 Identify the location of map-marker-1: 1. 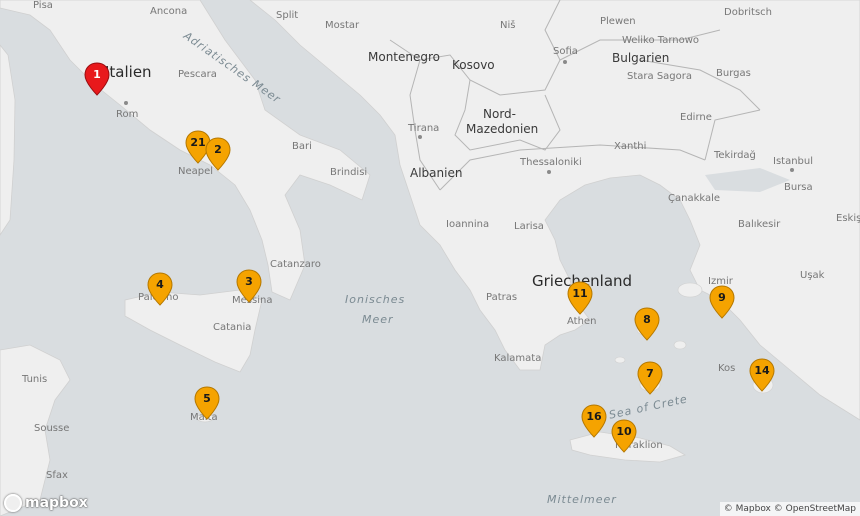
(97, 79).